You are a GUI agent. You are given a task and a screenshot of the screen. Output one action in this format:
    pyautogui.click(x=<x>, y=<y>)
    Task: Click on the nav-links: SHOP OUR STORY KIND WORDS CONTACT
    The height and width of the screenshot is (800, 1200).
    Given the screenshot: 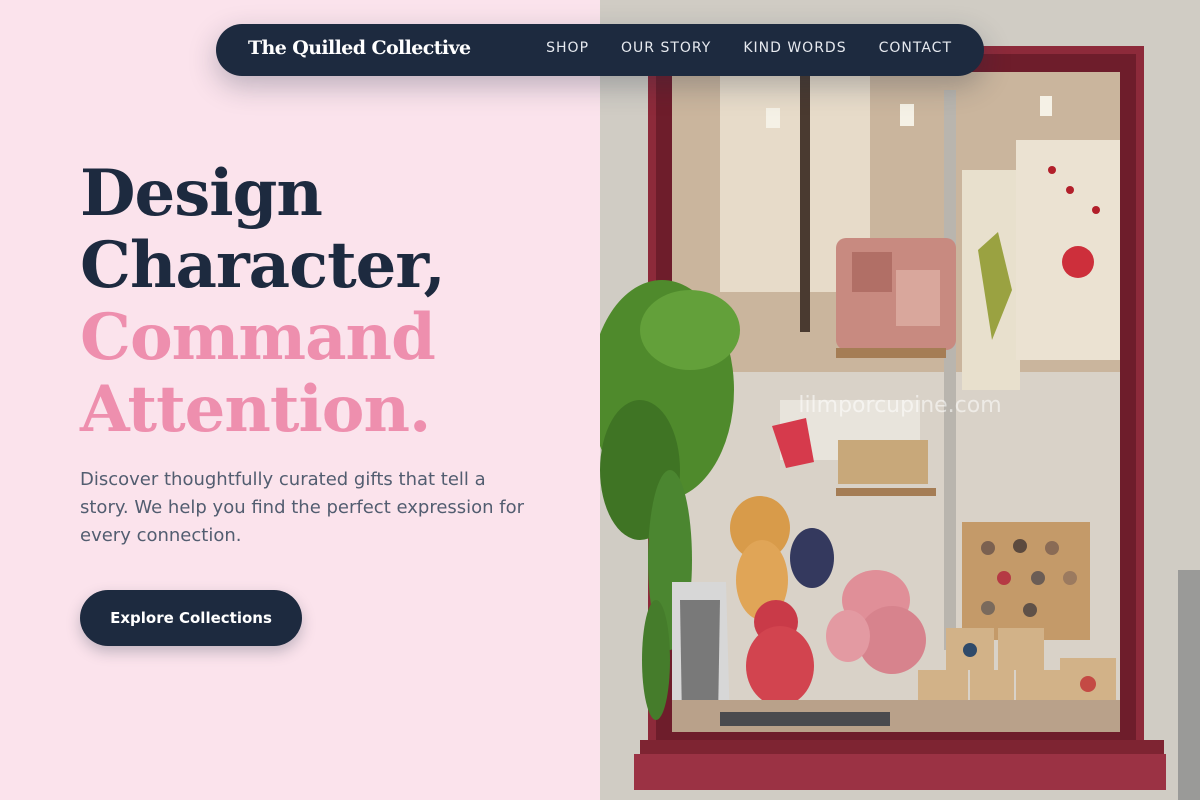 What is the action you would take?
    pyautogui.click(x=749, y=48)
    